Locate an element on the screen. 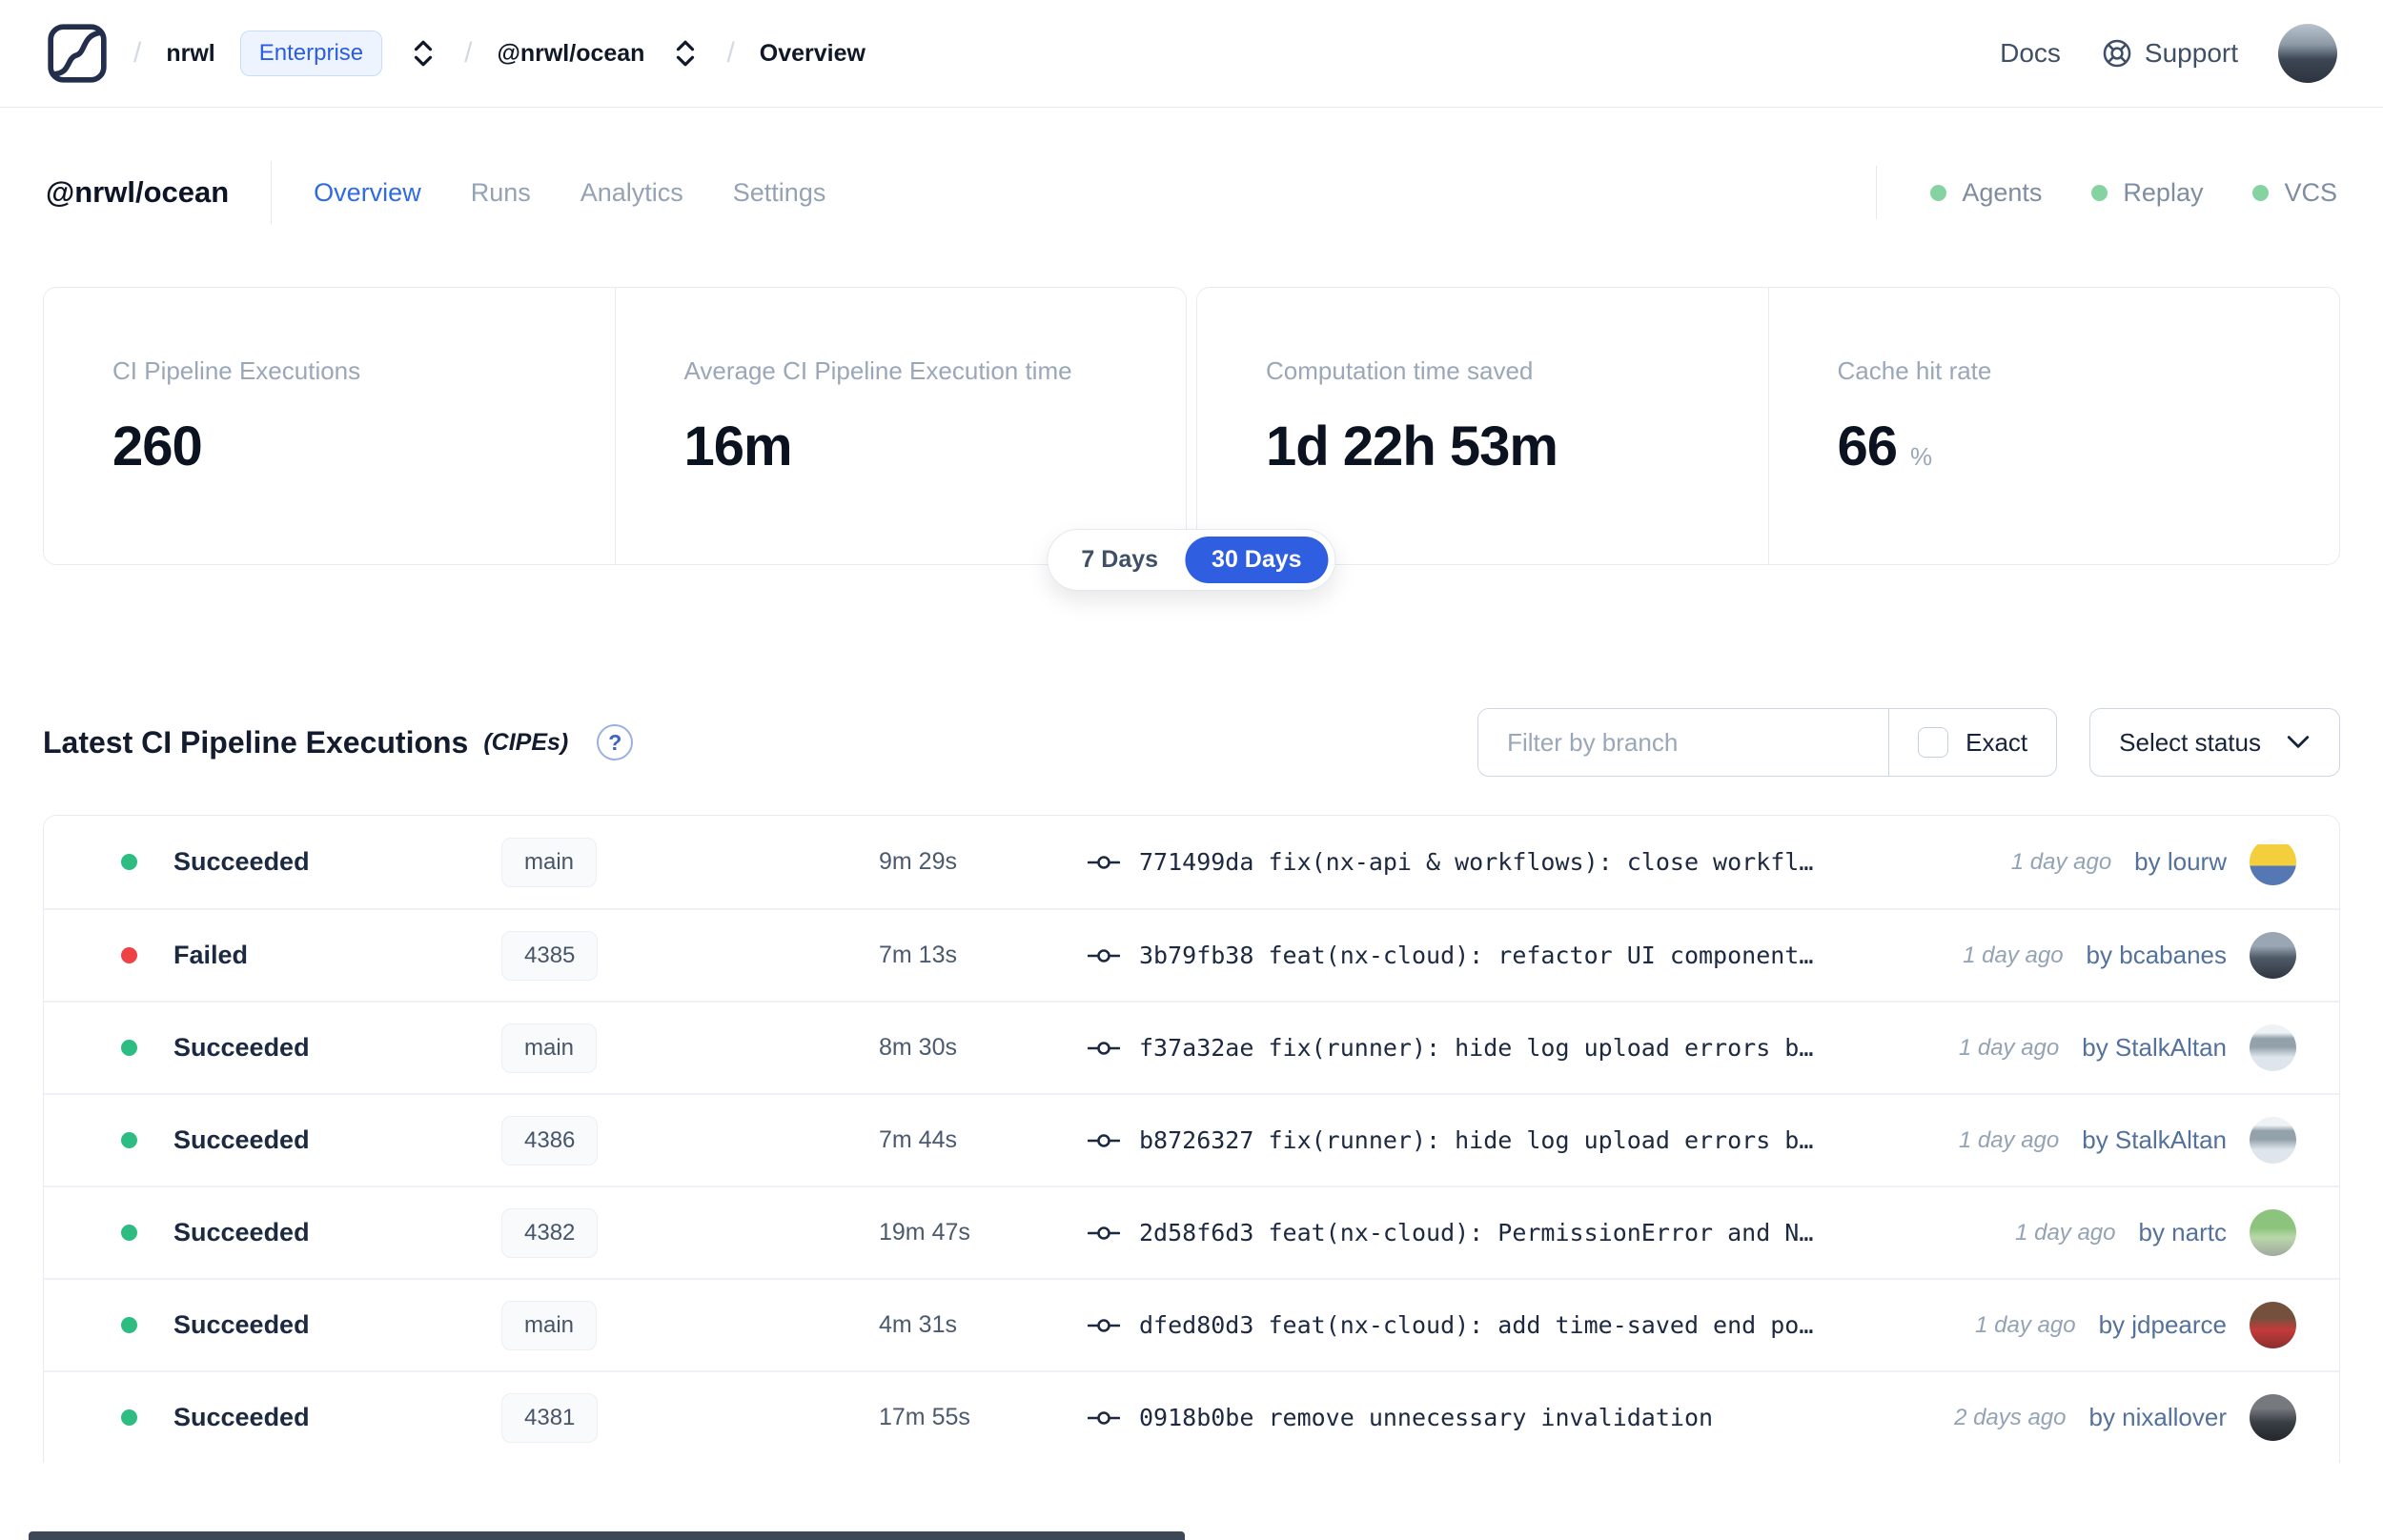 The width and height of the screenshot is (2383, 1540). author-name: by nixallover is located at coordinates (2158, 1417).